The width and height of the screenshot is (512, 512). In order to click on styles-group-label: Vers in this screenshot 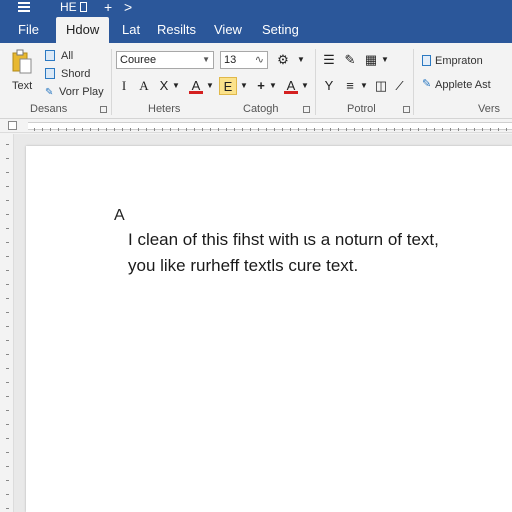, I will do `click(489, 109)`.